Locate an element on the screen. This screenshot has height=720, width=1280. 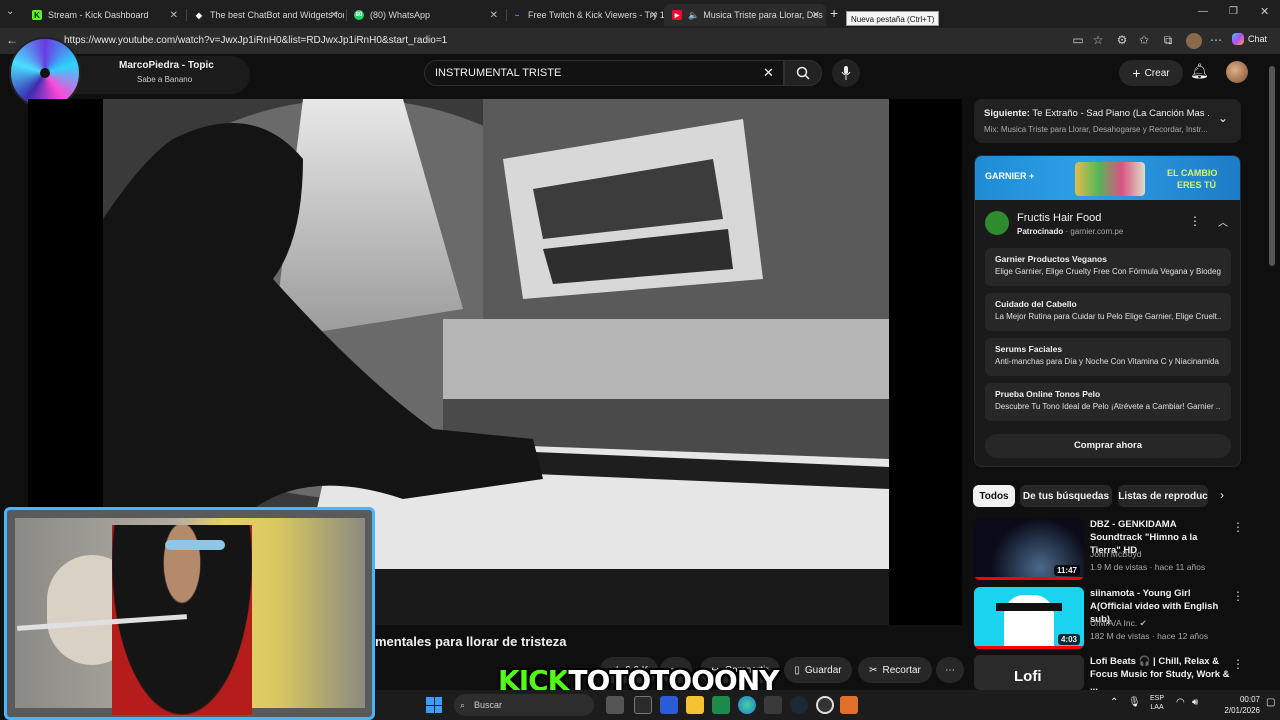
favorites-icon: ✩ is located at coordinates (1144, 40).